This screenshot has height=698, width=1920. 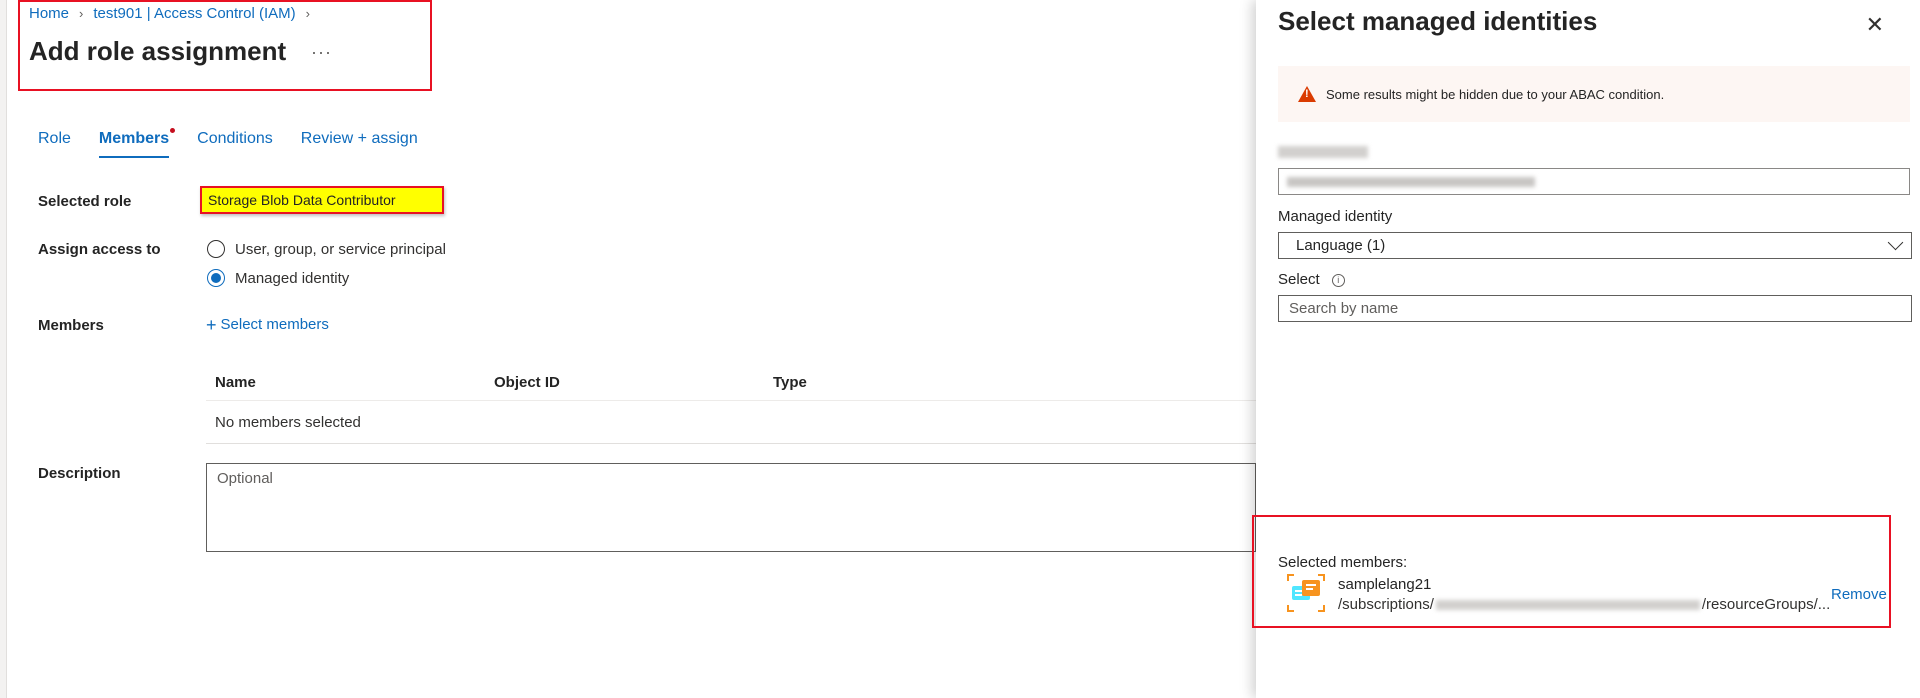 I want to click on radio-user-group-sp: User, group, or service principal, so click(x=326, y=249).